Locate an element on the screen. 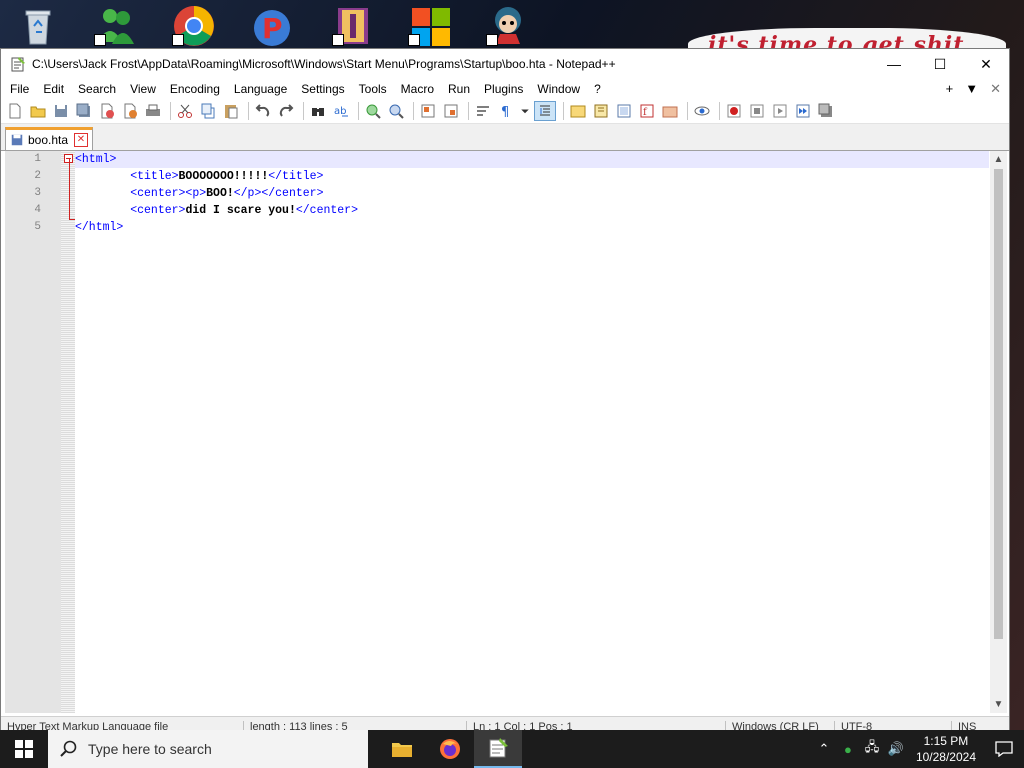 This screenshot has height=768, width=1024. show-all-dropdown-icon is located at coordinates (525, 111).